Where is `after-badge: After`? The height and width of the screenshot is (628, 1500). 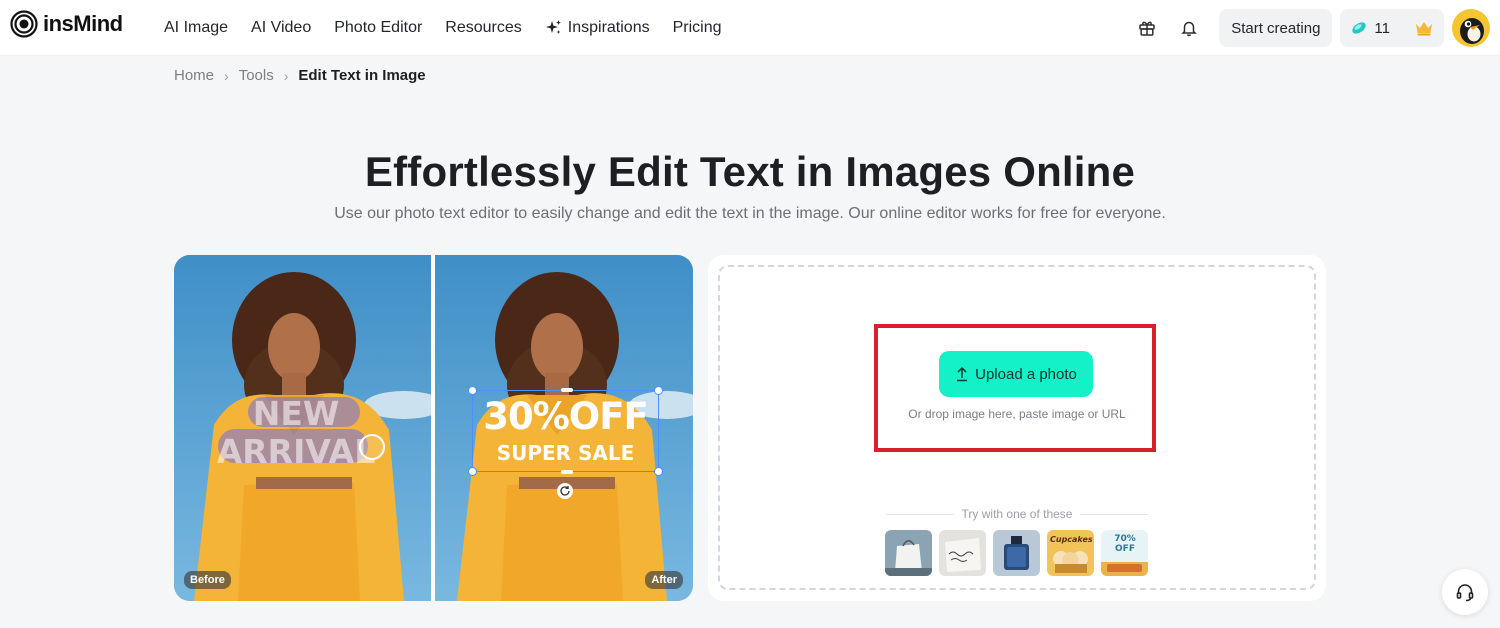 after-badge: After is located at coordinates (664, 580).